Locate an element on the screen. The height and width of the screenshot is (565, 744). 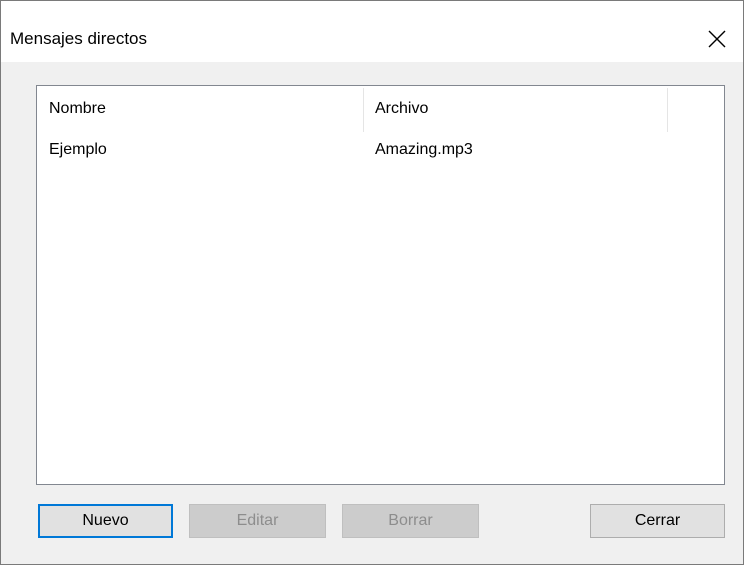
delete-button: Borrar is located at coordinates (410, 521).